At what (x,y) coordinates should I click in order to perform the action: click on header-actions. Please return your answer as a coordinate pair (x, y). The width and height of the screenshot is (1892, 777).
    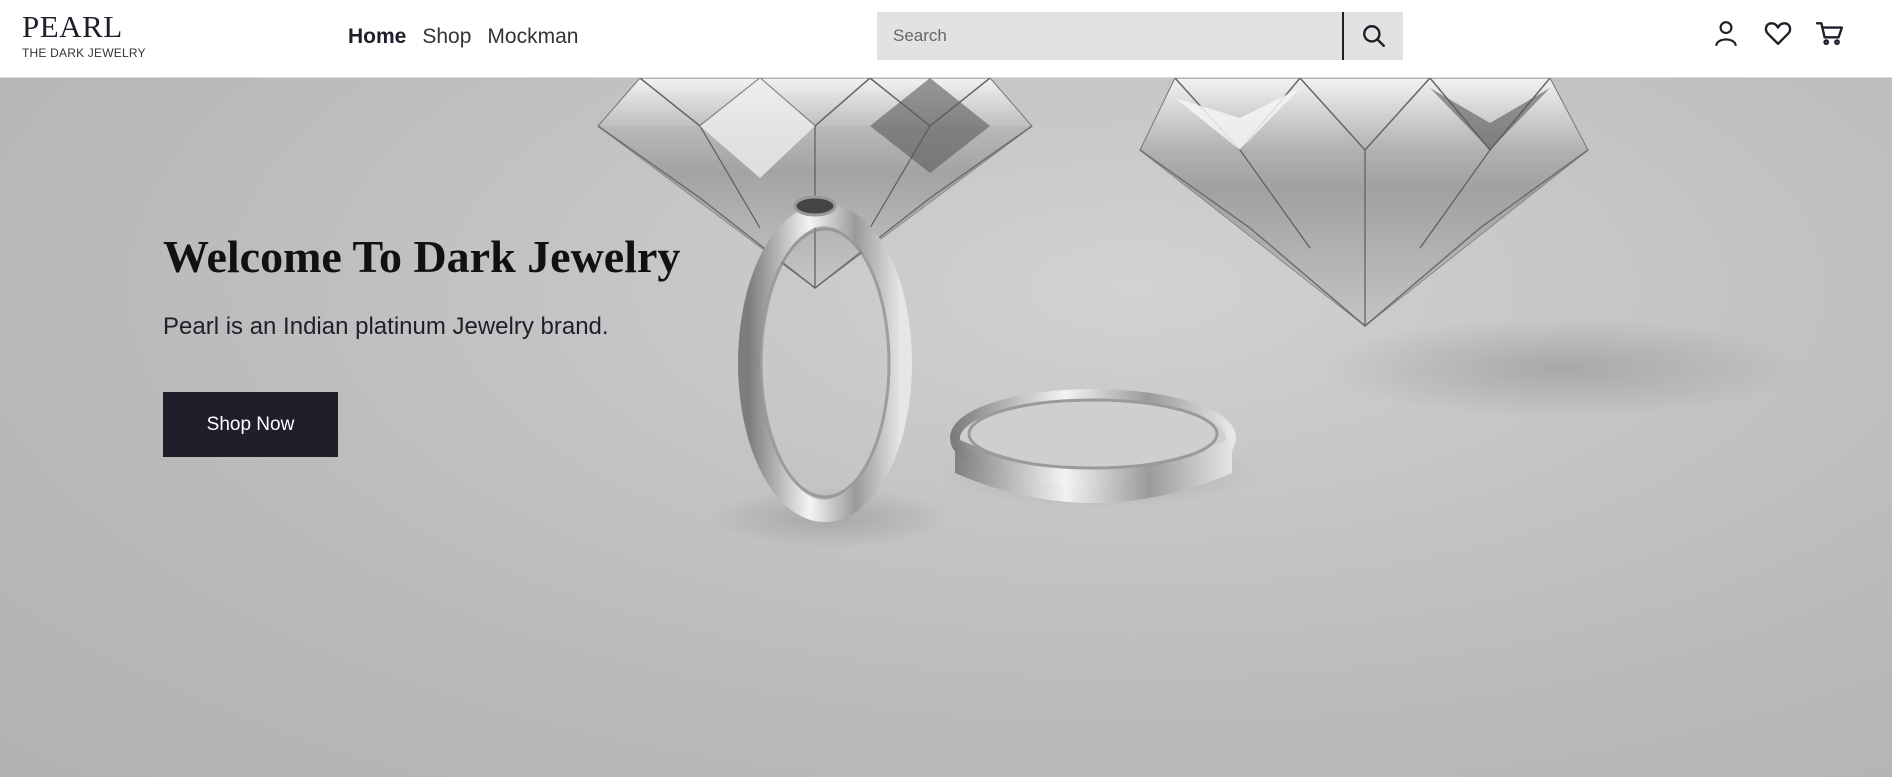
    Looking at the image, I should click on (1778, 33).